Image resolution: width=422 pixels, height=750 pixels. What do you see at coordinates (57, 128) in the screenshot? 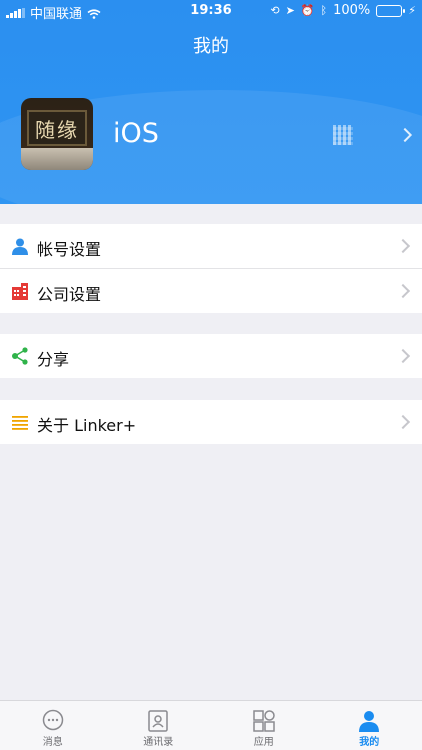
I see `avatar-plaque-image: 随缘` at bounding box center [57, 128].